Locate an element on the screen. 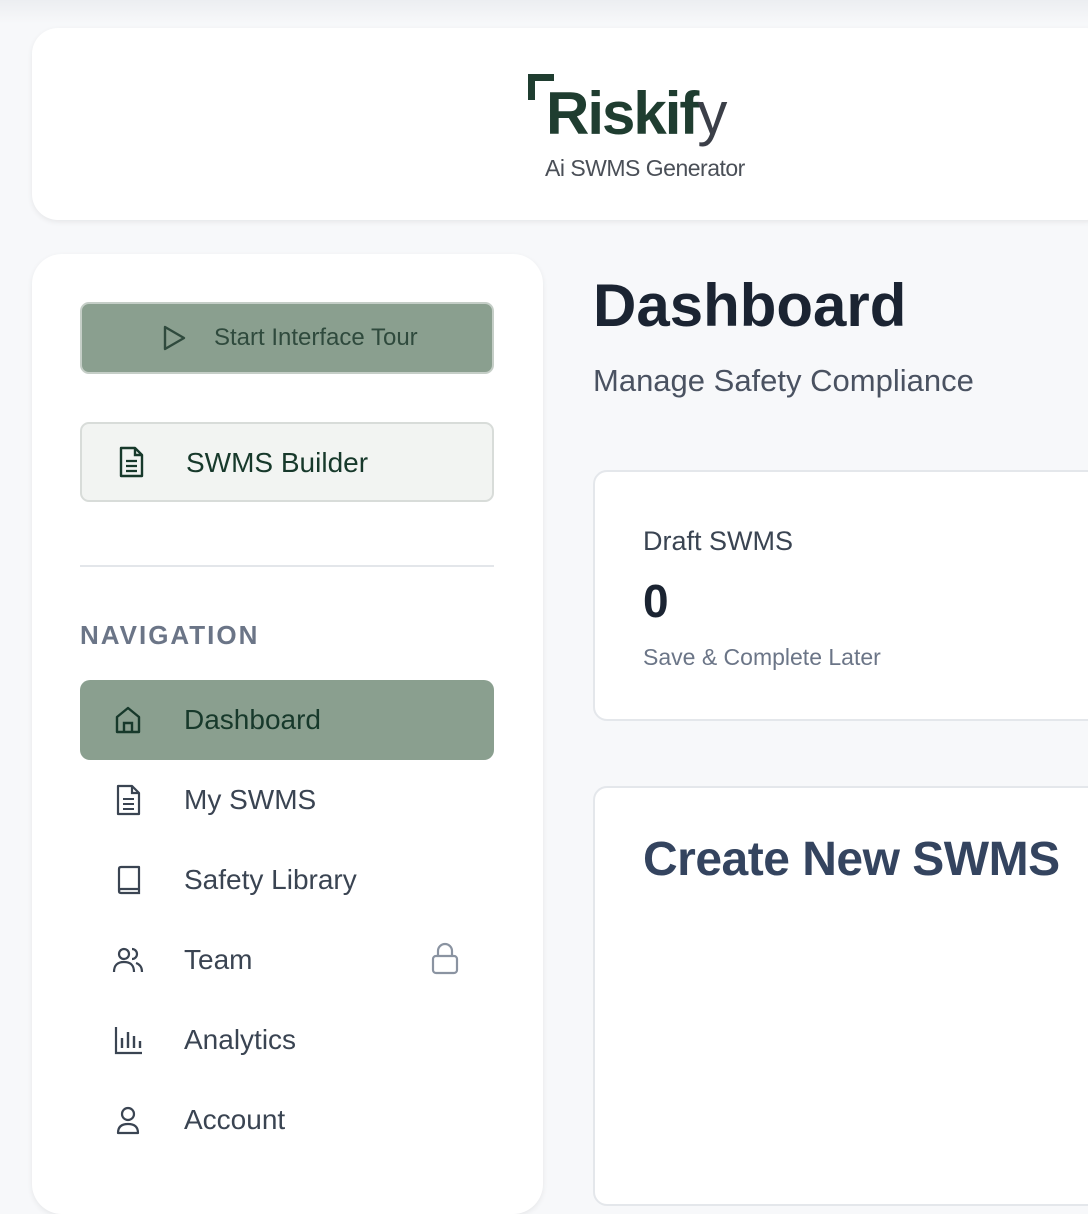 Image resolution: width=1088 pixels, height=1214 pixels. sidebar-item-label: My SWMS is located at coordinates (250, 799).